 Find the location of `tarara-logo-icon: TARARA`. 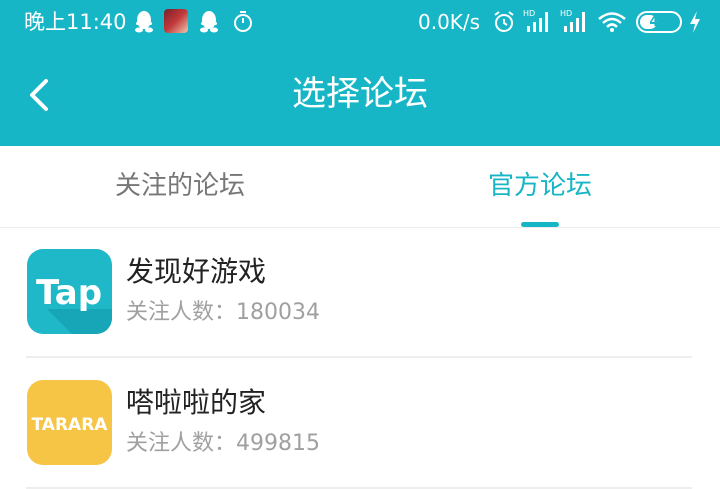

tarara-logo-icon: TARARA is located at coordinates (69, 422).